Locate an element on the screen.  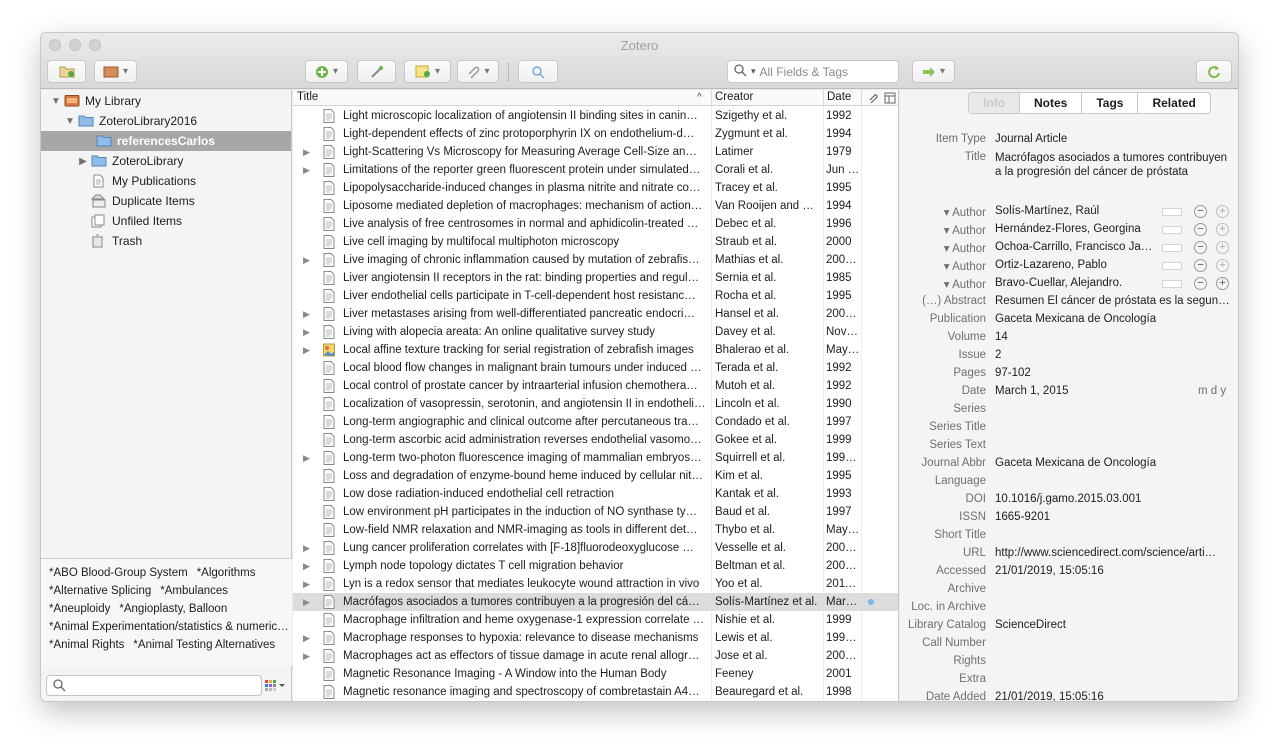
field-value: 2 is located at coordinates (1113, 355).